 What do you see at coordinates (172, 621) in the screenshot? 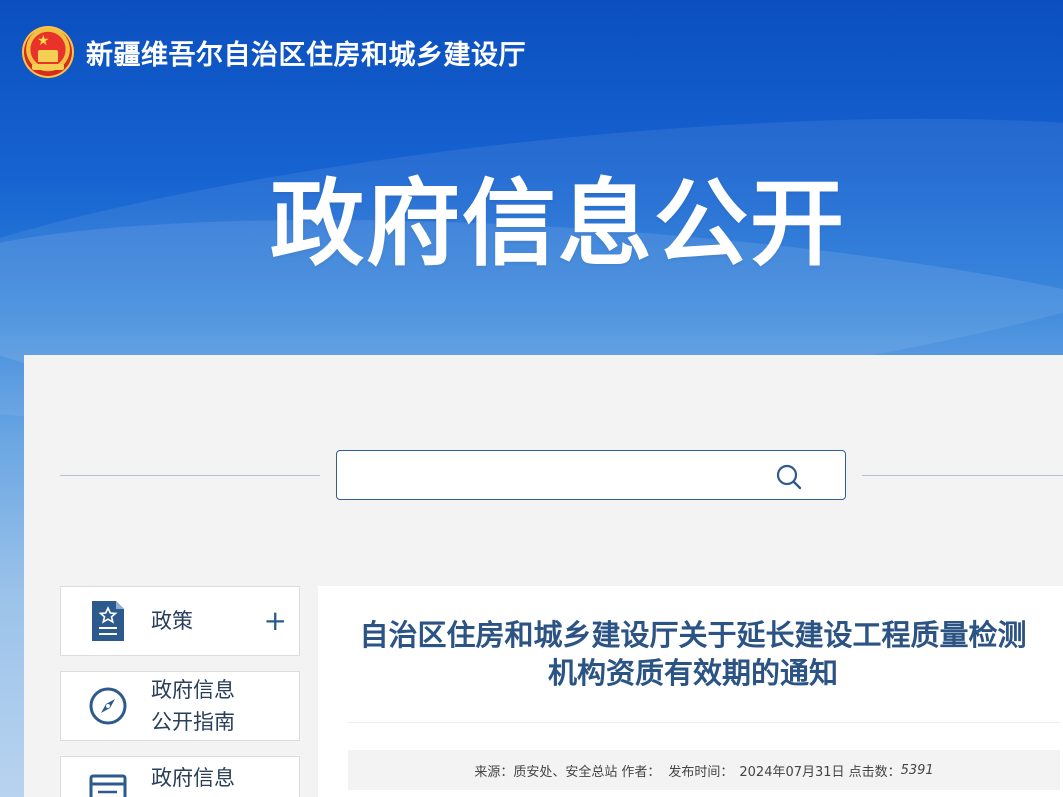
I see `sidebar-item-label: 政策` at bounding box center [172, 621].